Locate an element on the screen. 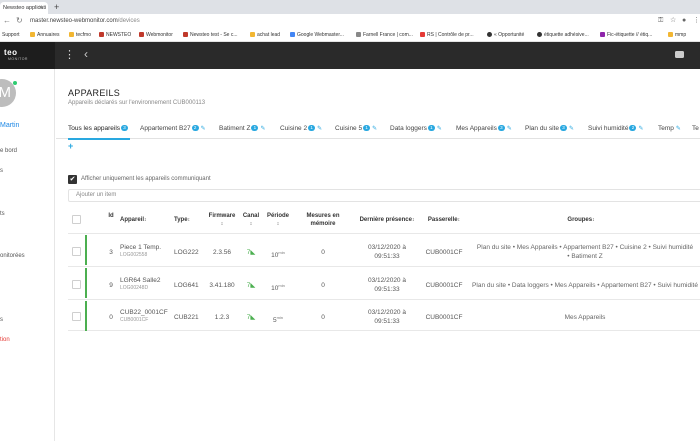 The image size is (700, 441). tab-cuisine-5: Cuisine 5 1 ✎ is located at coordinates (356, 128).